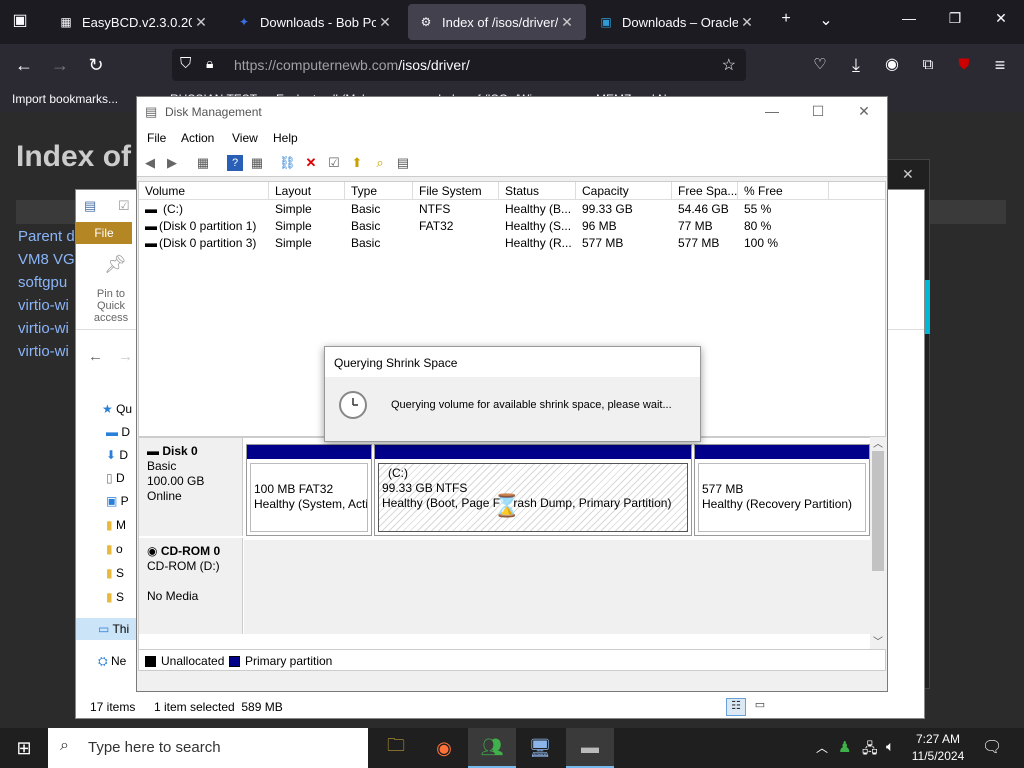 Image resolution: width=1024 pixels, height=768 pixels. Describe the element at coordinates (208, 748) in the screenshot. I see `taskbar-search-box: ⌕ Type here to search` at that location.